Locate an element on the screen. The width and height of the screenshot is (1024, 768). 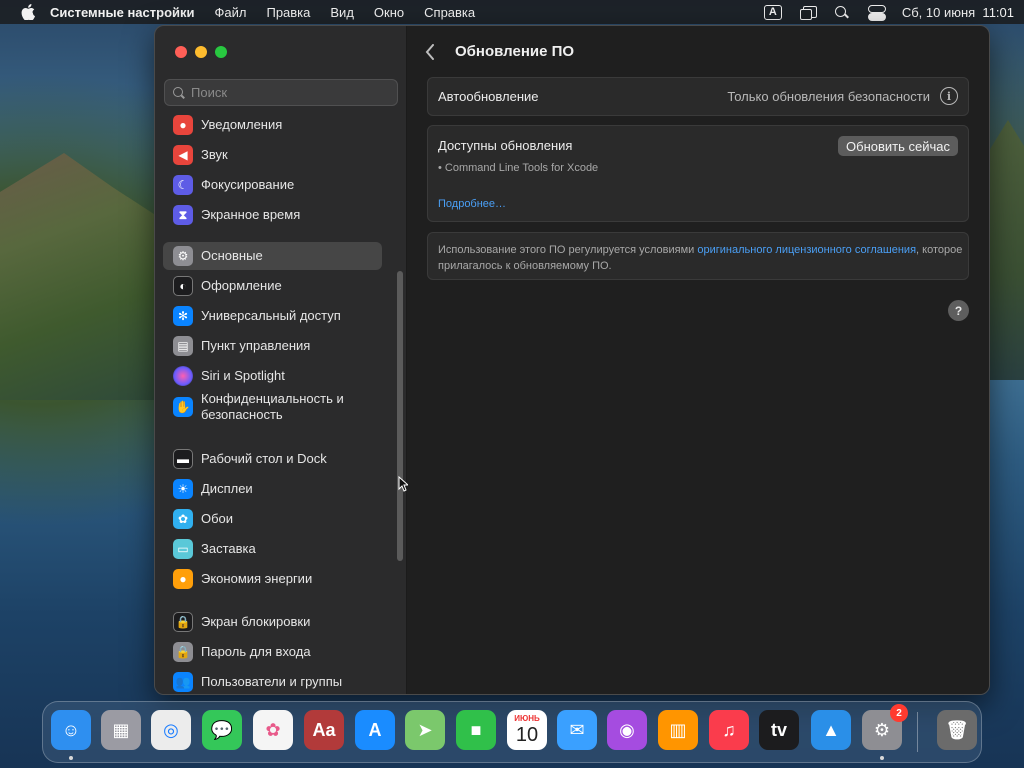
sidebar-item-siri-spotlight: Siri и Spotlight is located at coordinates (272, 376).